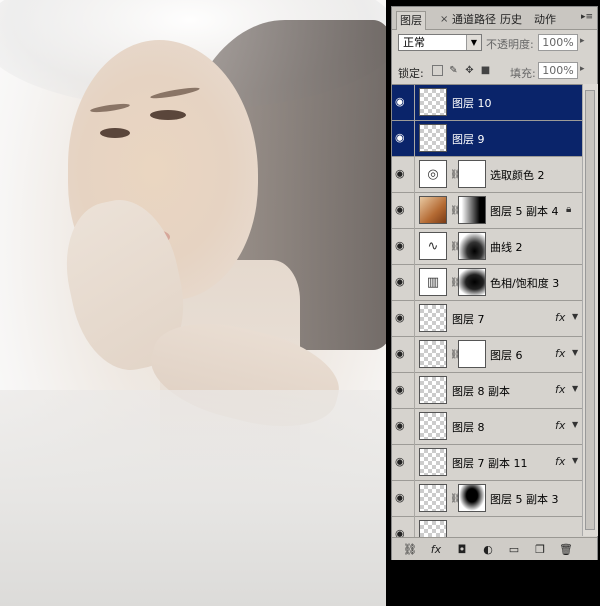 The image size is (600, 606). What do you see at coordinates (472, 103) in the screenshot?
I see `layer-name: 图层 10` at bounding box center [472, 103].